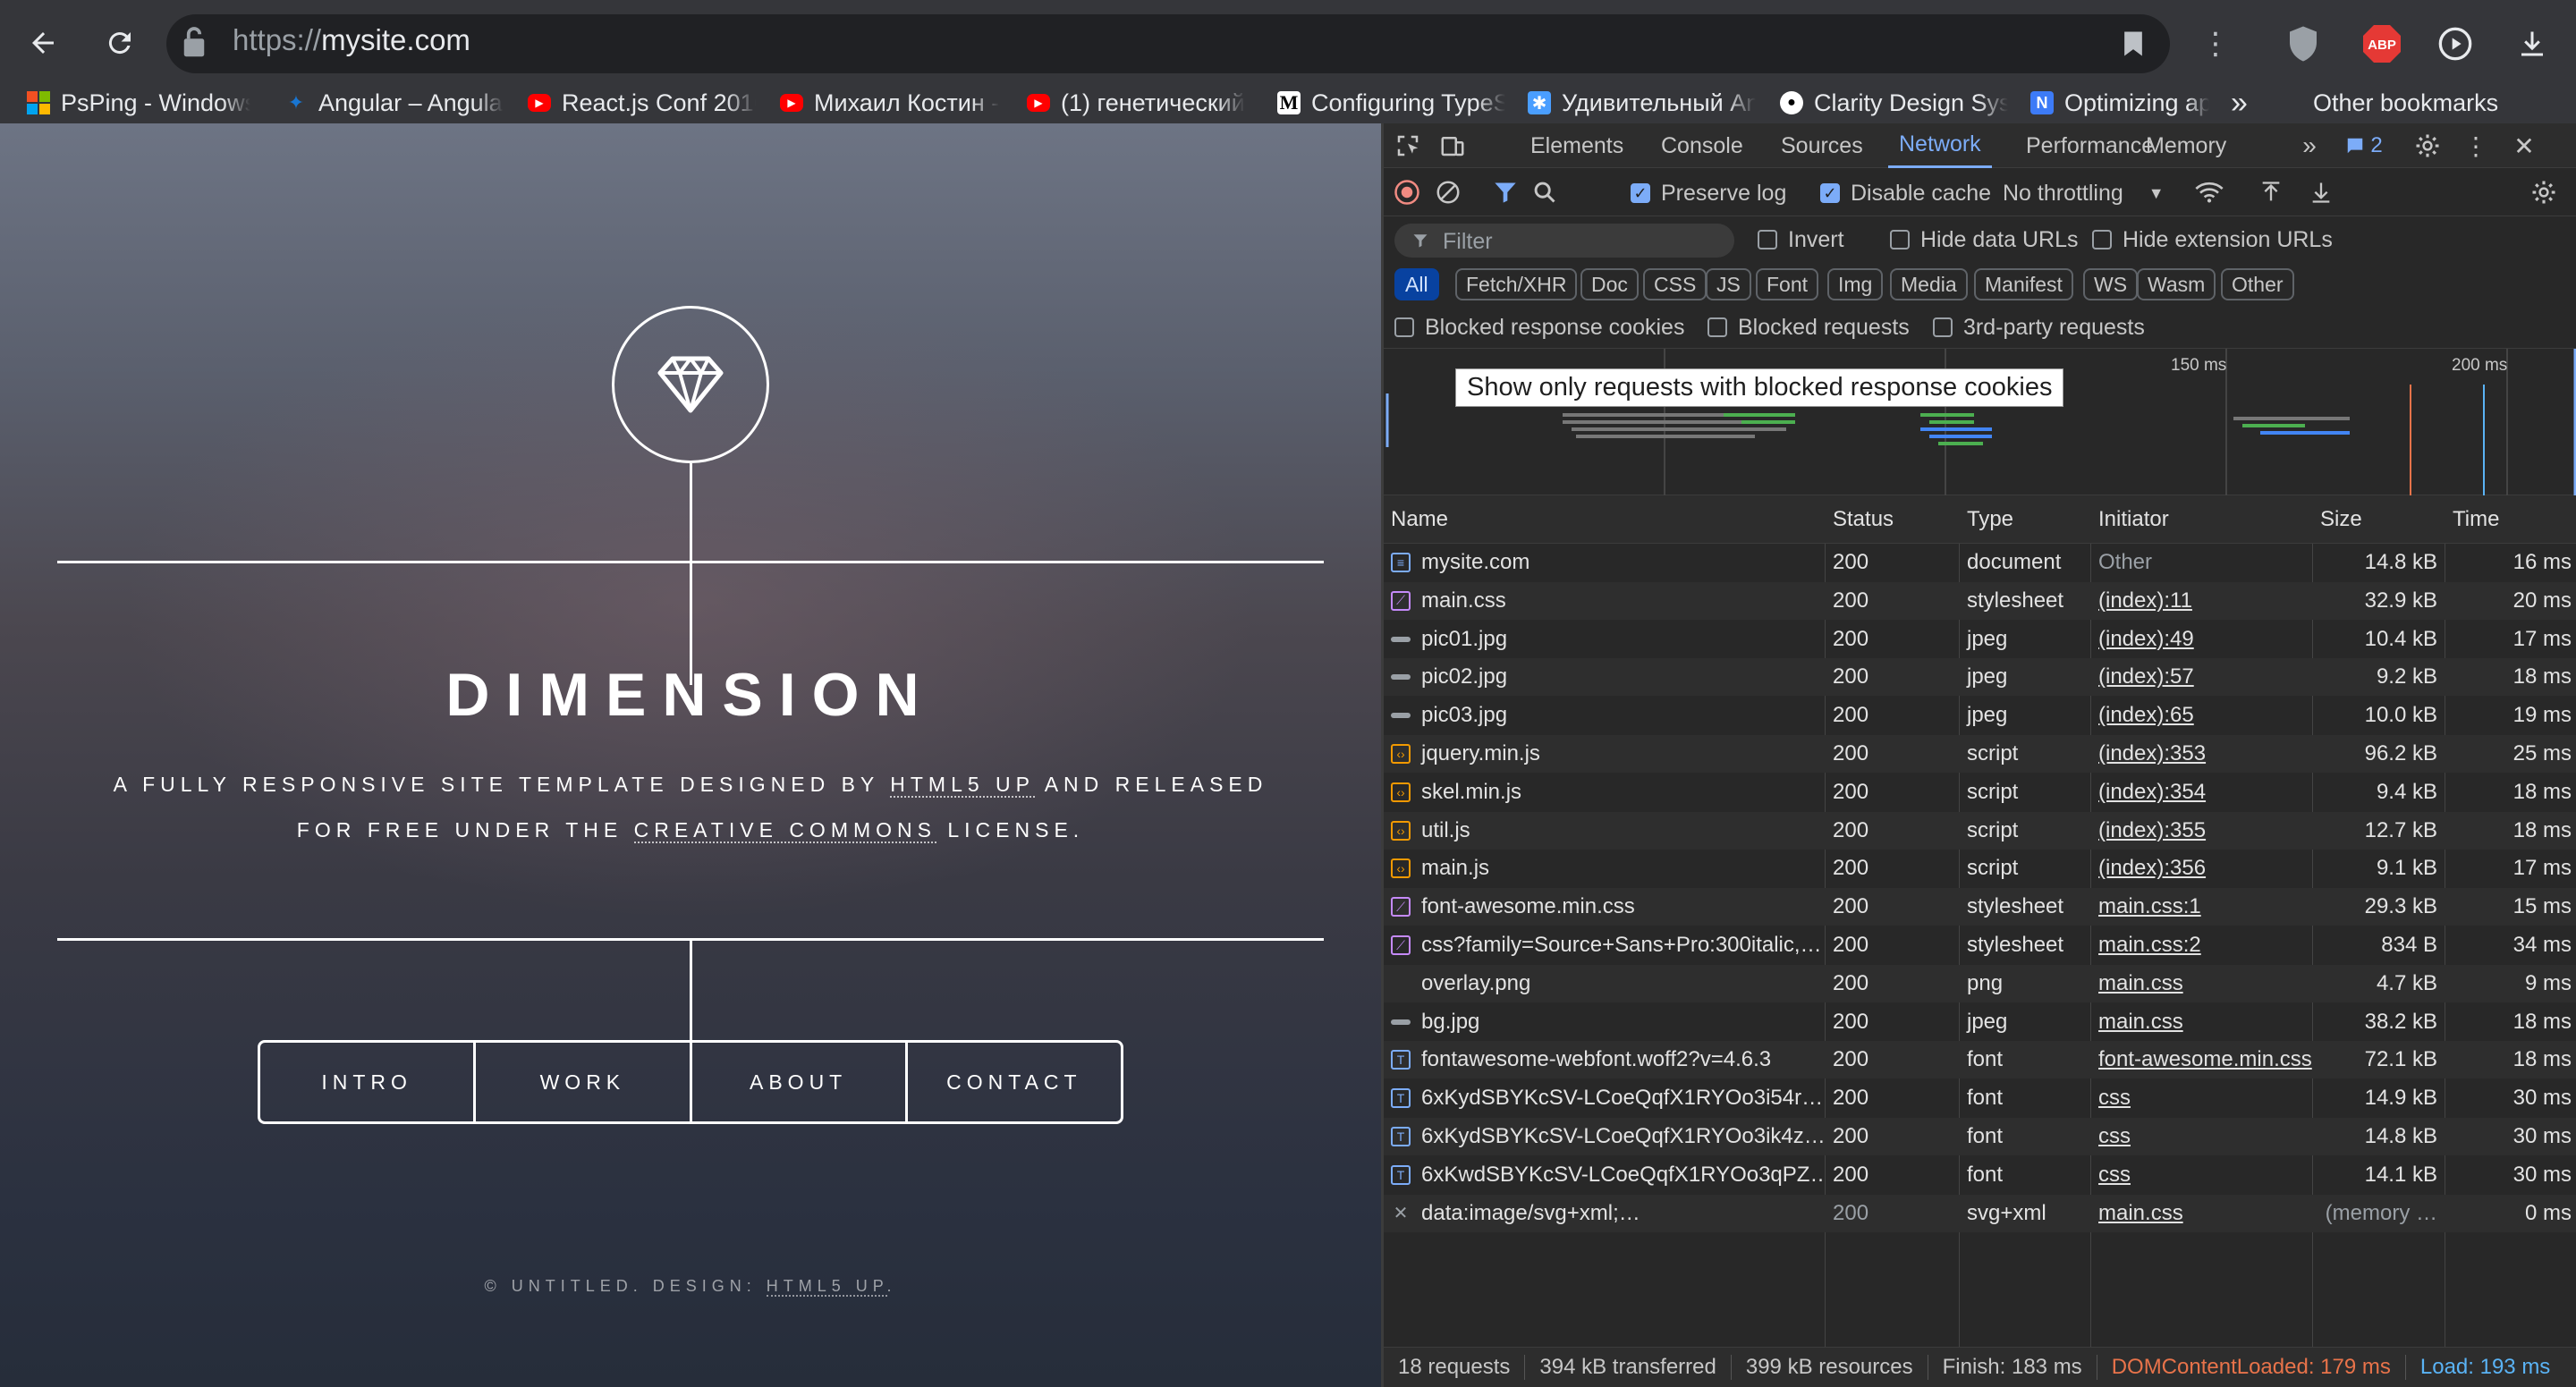 This screenshot has height=1387, width=2576. I want to click on device-toolbar-icon, so click(1452, 146).